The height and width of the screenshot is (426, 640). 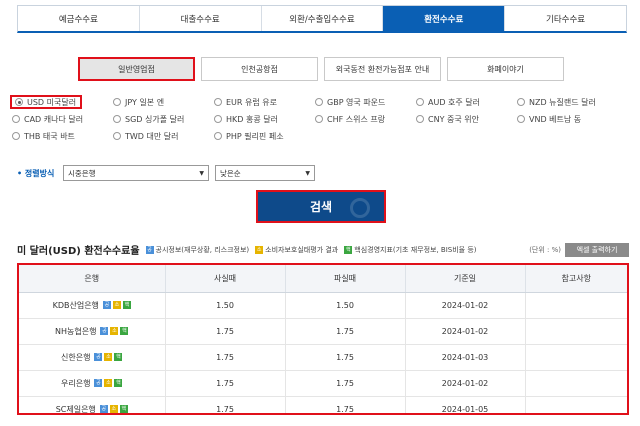 What do you see at coordinates (92, 279) in the screenshot?
I see `header-bank: 은행` at bounding box center [92, 279].